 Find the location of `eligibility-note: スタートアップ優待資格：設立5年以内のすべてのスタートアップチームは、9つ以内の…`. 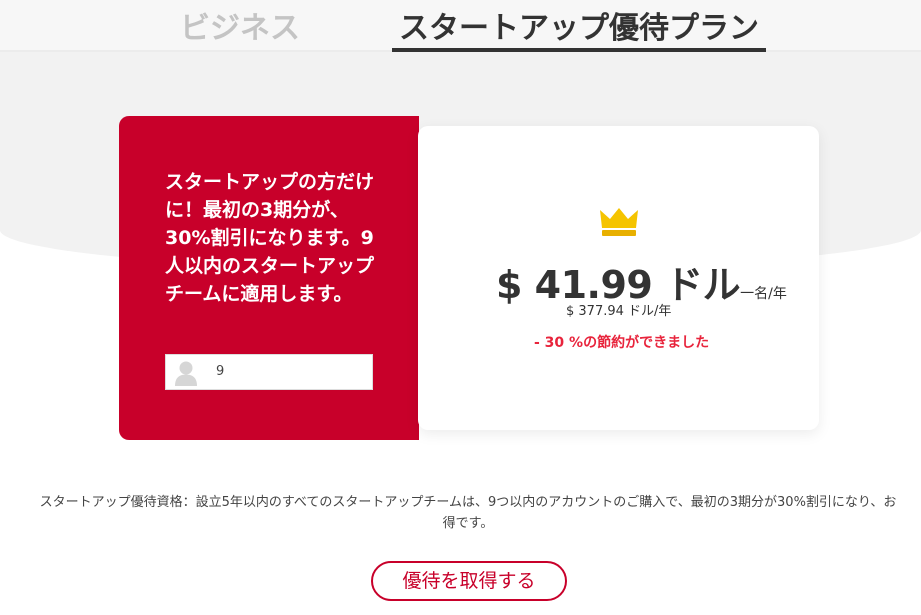

eligibility-note: スタートアップ優待資格：設立5年以内のすべてのスタートアップチームは、9つ以内の… is located at coordinates (468, 513).